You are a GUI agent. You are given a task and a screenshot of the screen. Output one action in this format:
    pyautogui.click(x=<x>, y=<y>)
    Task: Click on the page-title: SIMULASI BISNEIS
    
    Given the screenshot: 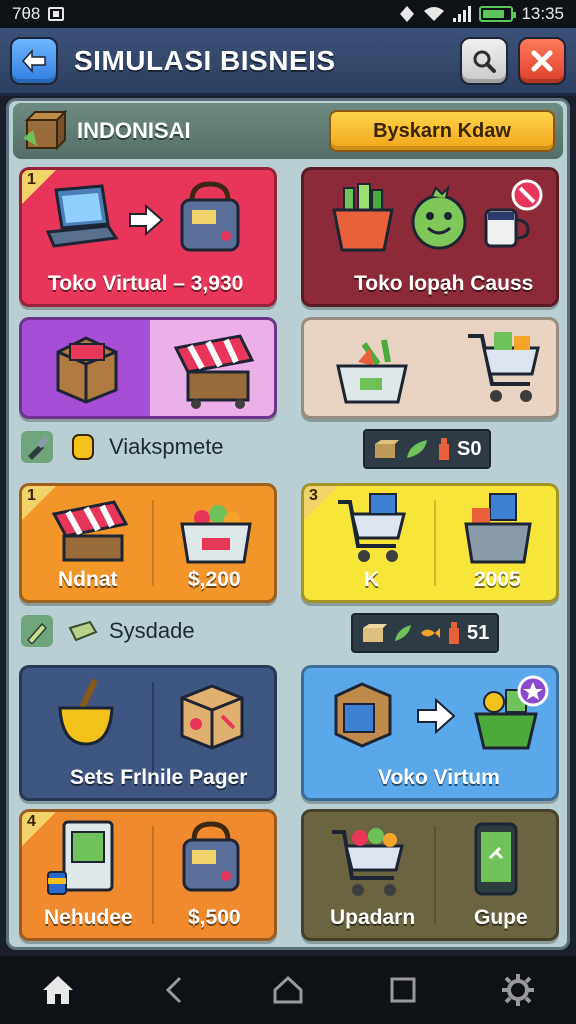 What is the action you would take?
    pyautogui.click(x=205, y=60)
    